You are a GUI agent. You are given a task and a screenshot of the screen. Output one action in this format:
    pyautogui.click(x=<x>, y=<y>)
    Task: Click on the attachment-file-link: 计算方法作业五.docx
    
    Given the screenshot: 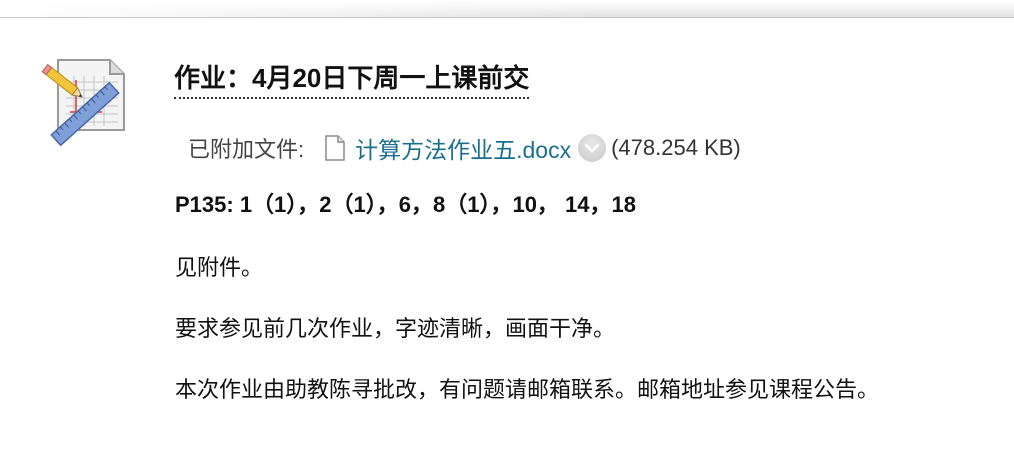 What is the action you would take?
    pyautogui.click(x=463, y=148)
    